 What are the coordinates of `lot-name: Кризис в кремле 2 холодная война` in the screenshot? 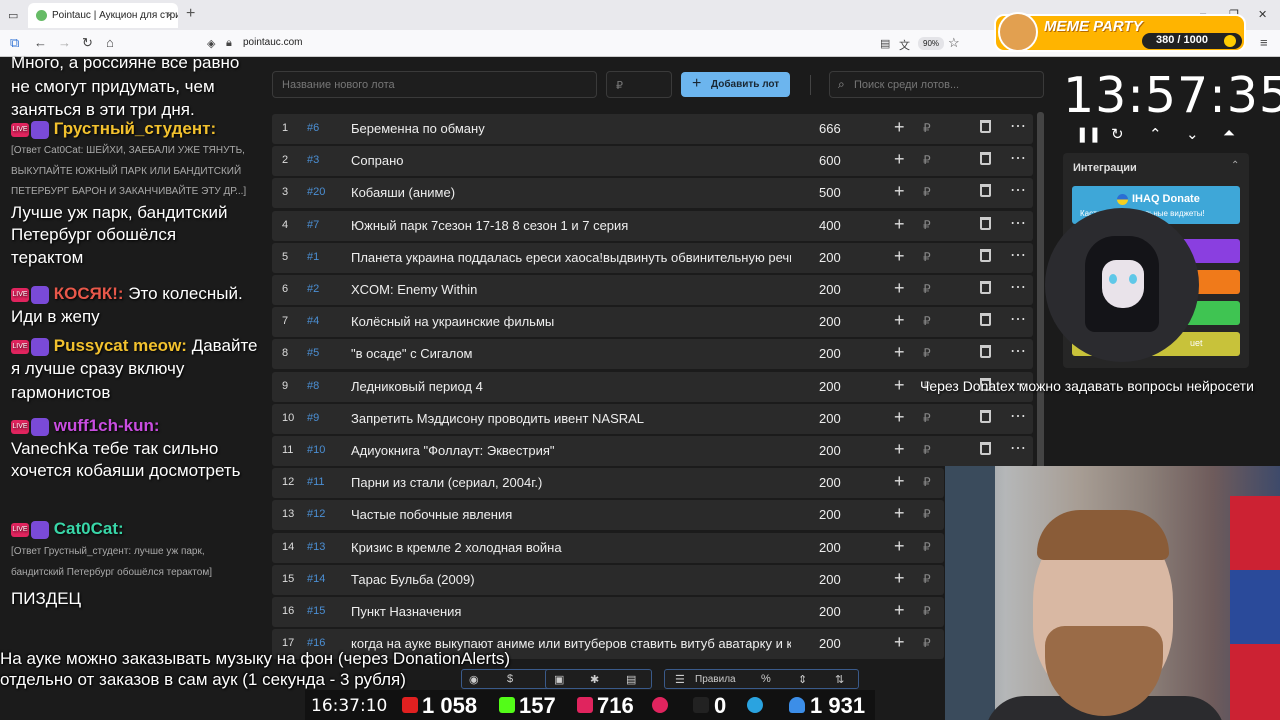 It's located at (571, 547).